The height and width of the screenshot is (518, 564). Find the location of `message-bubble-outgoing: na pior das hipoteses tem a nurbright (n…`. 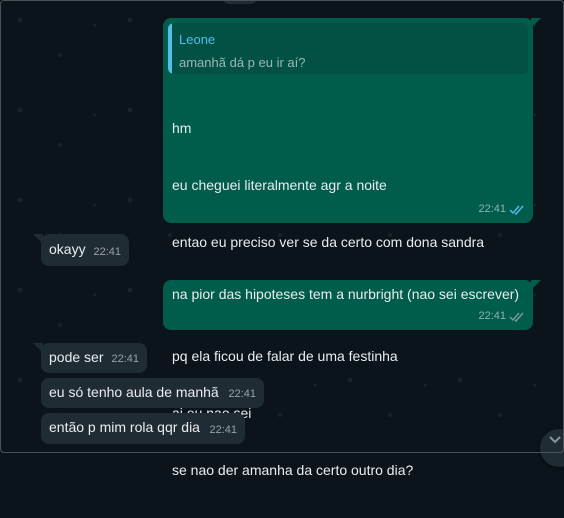

message-bubble-outgoing: na pior das hipoteses tem a nurbright (n… is located at coordinates (352, 305).